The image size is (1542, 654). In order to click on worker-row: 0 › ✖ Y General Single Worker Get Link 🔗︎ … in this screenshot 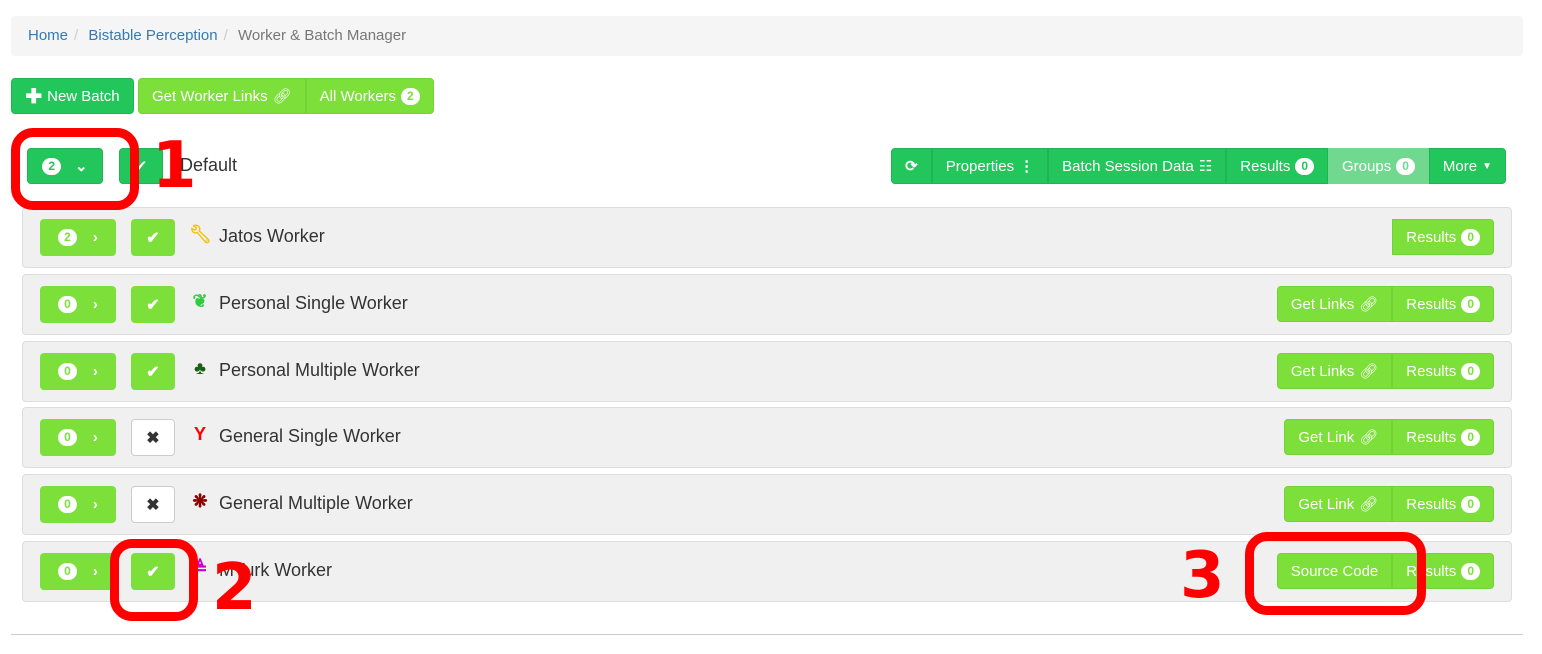, I will do `click(767, 437)`.